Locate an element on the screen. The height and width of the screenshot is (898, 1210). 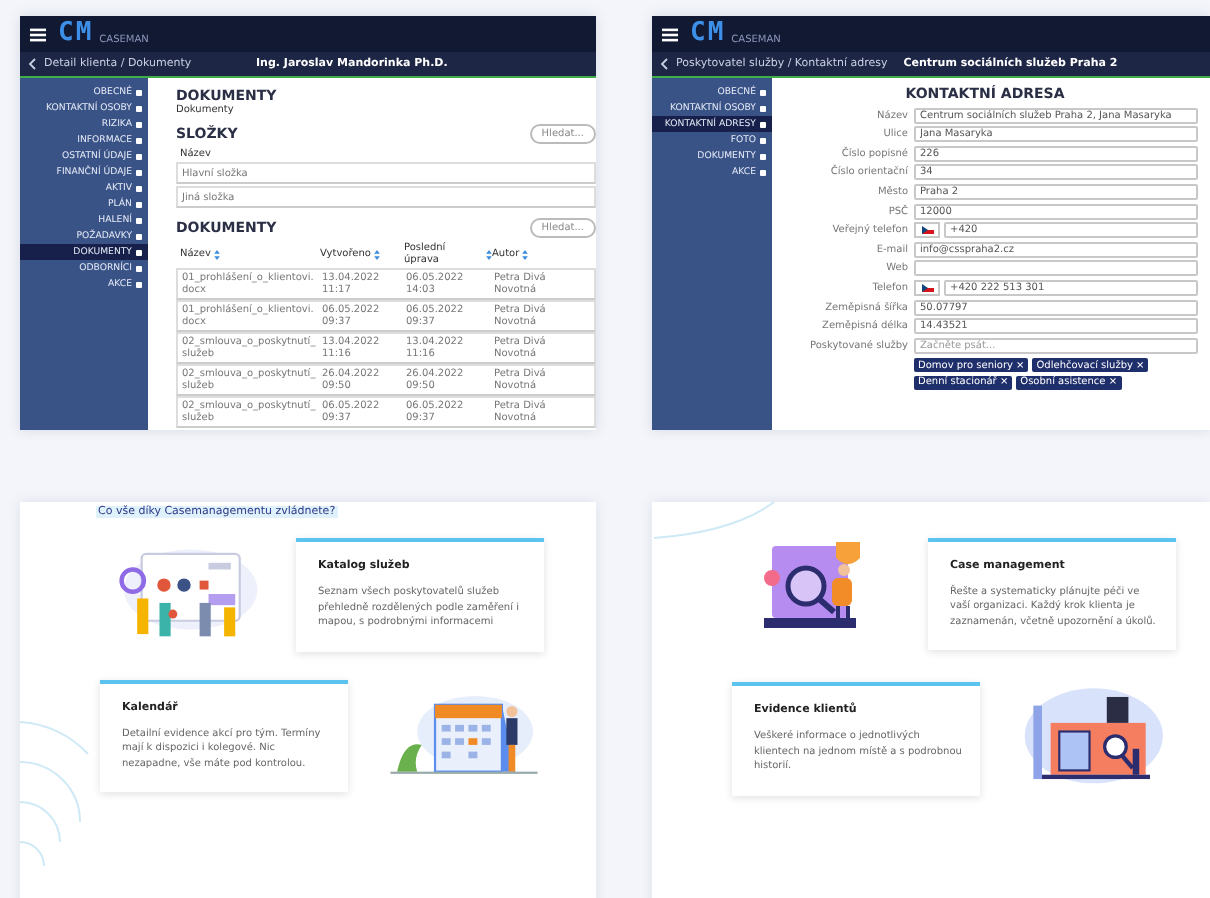
arc-drawing is located at coordinates (714, 522).